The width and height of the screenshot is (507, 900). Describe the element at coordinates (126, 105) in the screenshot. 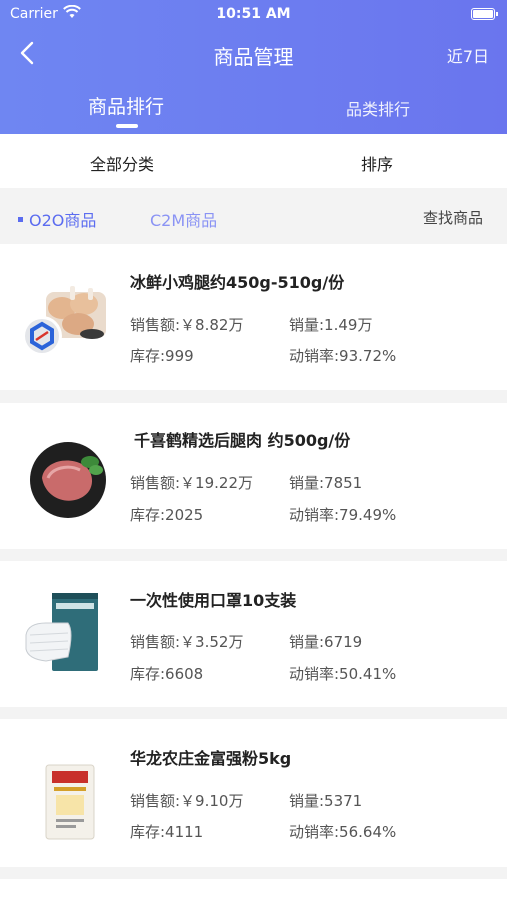

I see `tab-product-ranking: 商品排行` at that location.